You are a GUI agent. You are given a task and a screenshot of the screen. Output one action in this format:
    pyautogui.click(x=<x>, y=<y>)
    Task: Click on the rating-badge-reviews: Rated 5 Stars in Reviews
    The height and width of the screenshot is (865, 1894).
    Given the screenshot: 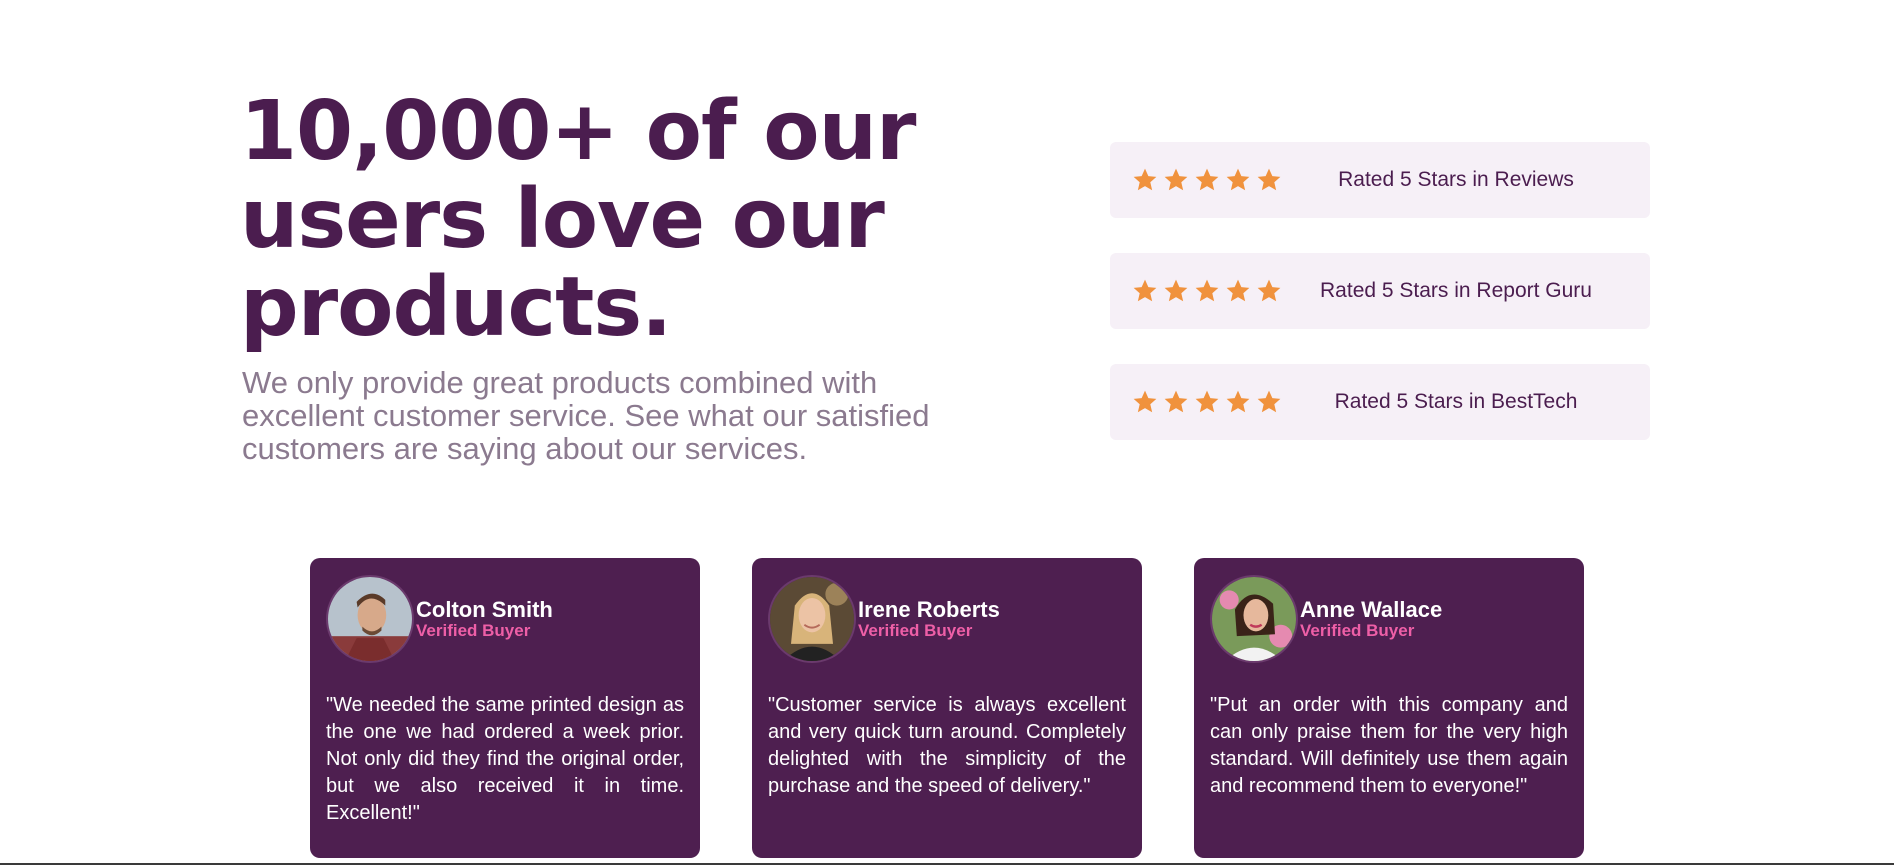 What is the action you would take?
    pyautogui.click(x=1380, y=180)
    